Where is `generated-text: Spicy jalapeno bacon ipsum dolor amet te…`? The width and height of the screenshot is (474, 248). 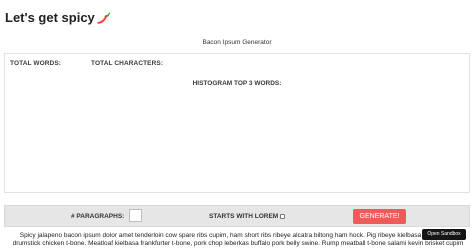
generated-text: Spicy jalapeno bacon ipsum dolor amet te… is located at coordinates (238, 239).